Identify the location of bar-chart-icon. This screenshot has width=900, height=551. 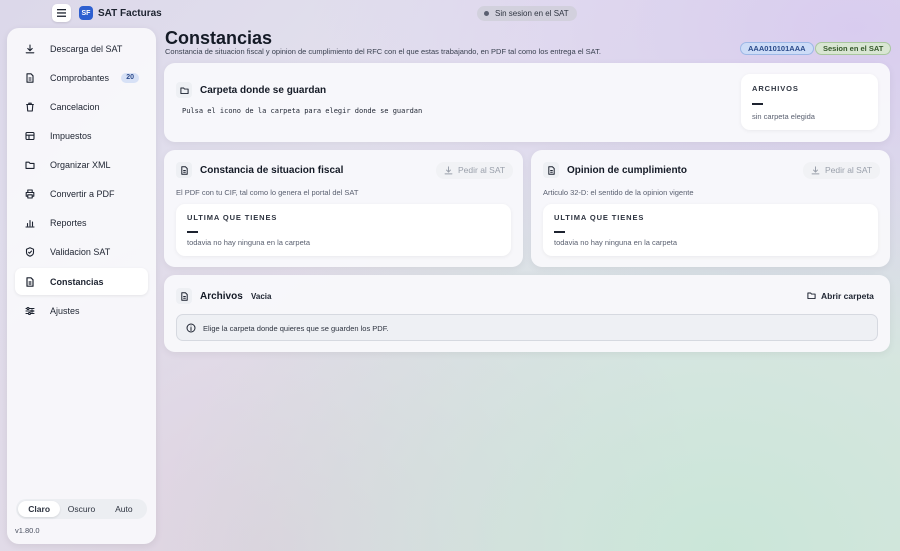
(30, 223).